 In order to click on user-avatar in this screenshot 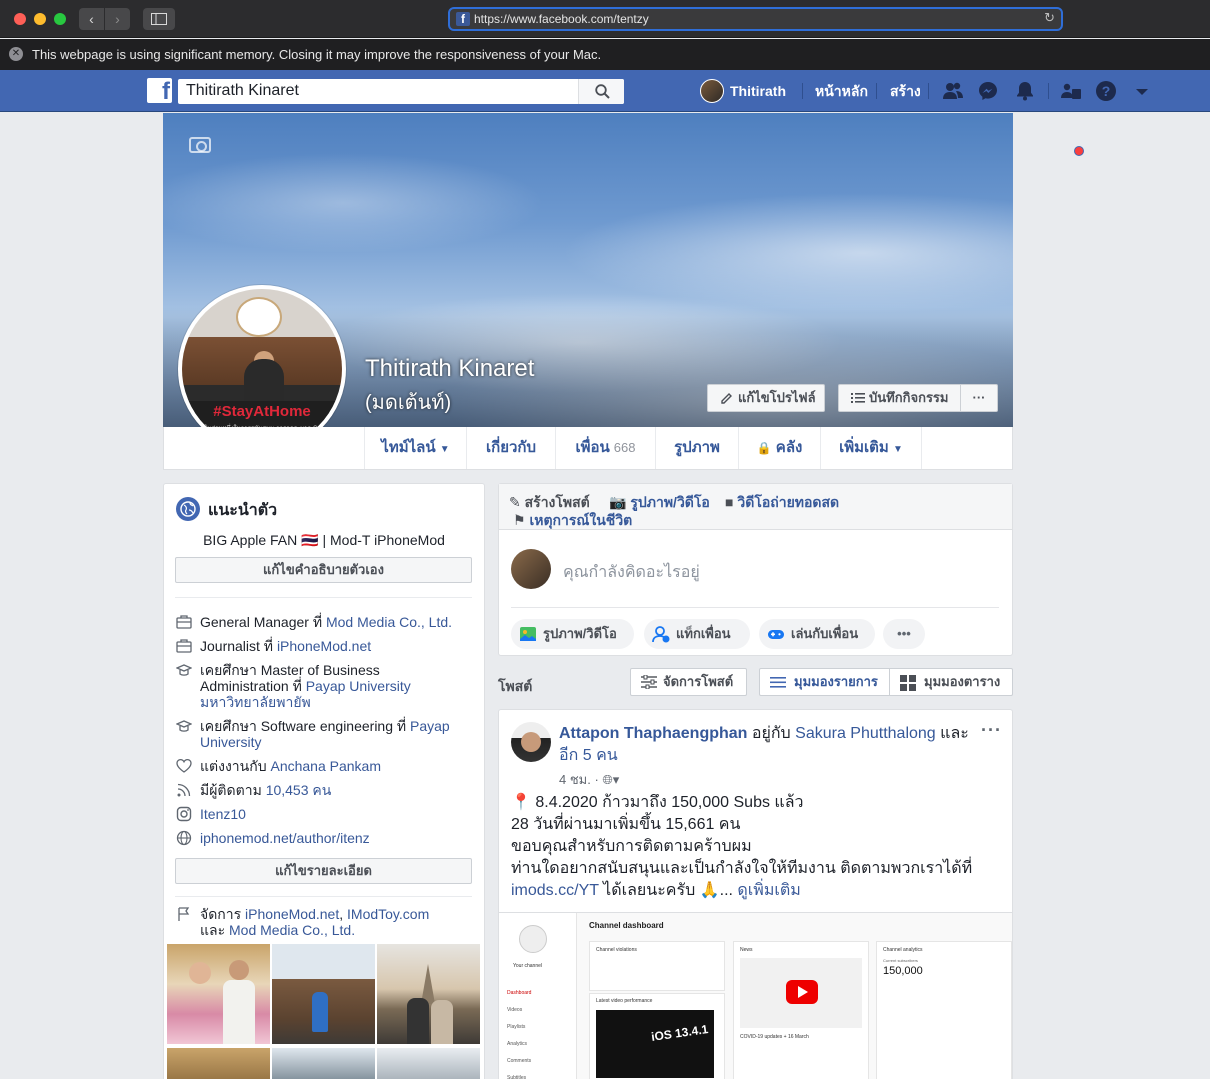, I will do `click(712, 91)`.